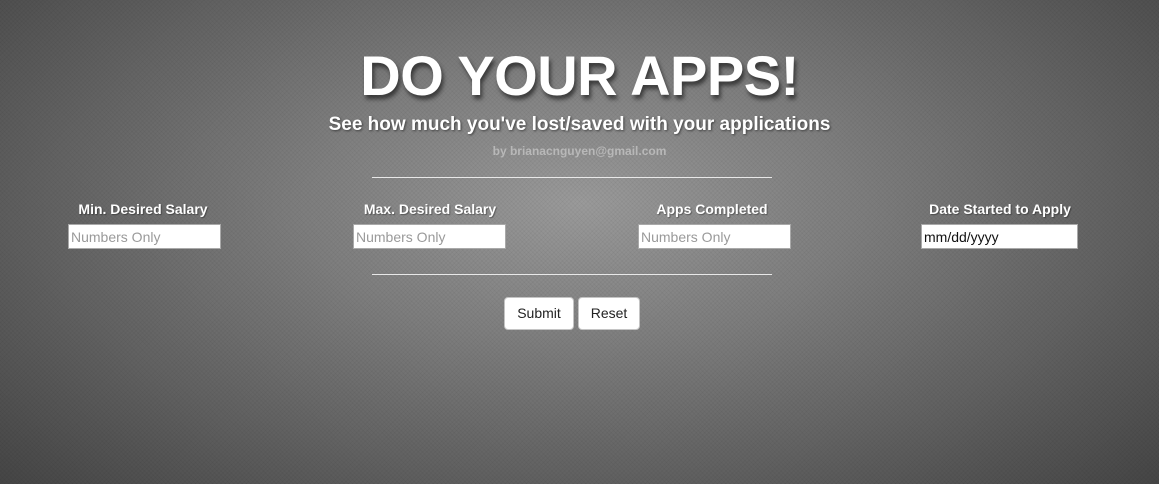  I want to click on apps-completed-label: Apps Completed, so click(712, 209).